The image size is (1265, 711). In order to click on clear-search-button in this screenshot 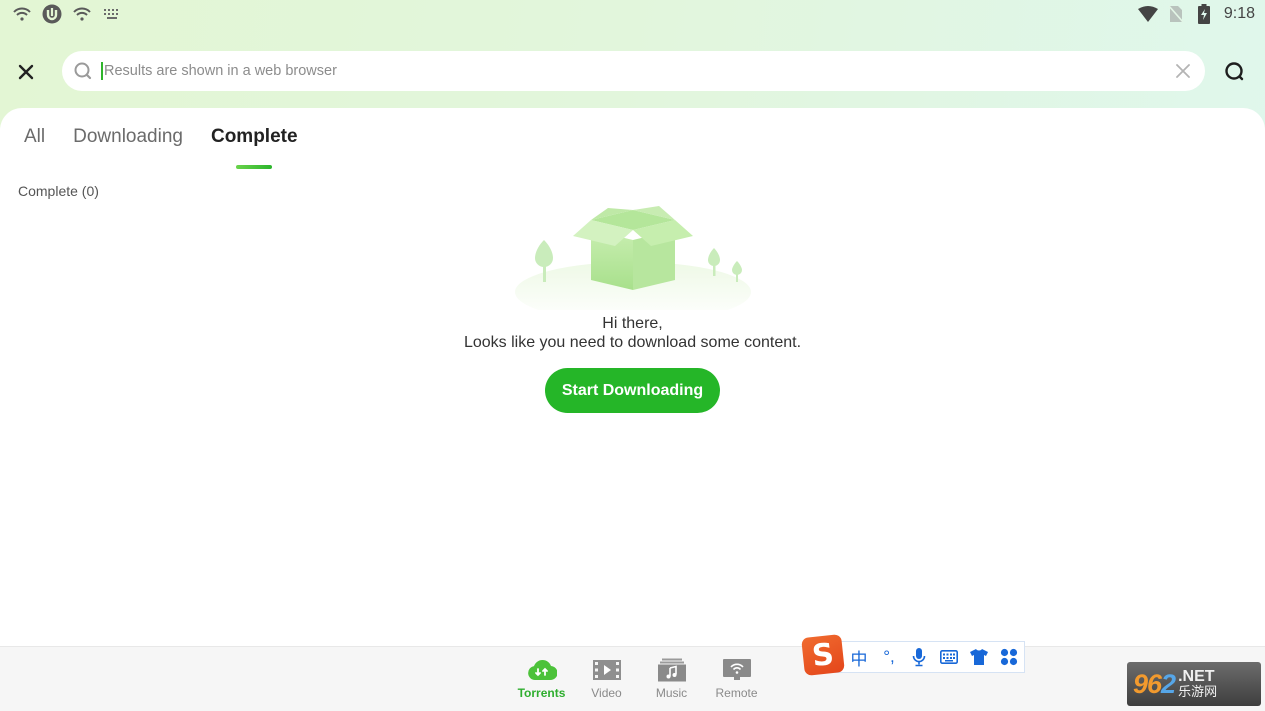, I will do `click(1183, 71)`.